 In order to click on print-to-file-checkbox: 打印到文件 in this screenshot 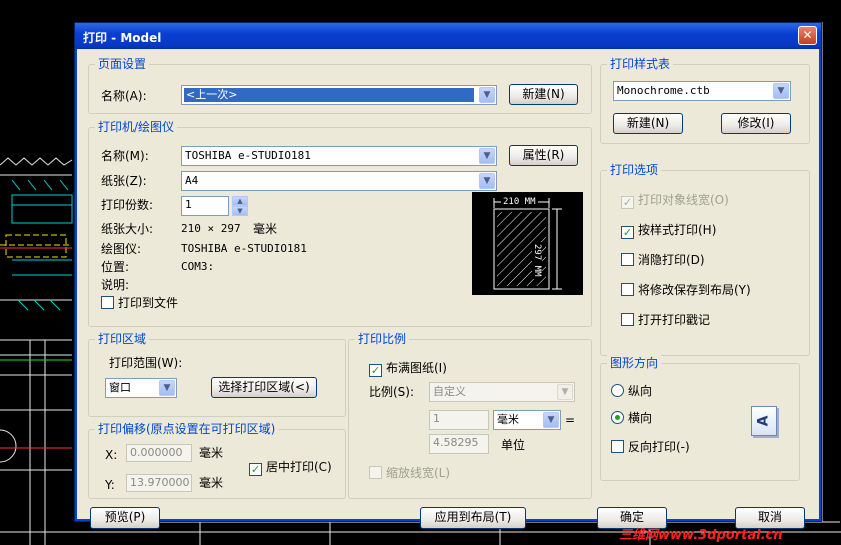, I will do `click(139, 303)`.